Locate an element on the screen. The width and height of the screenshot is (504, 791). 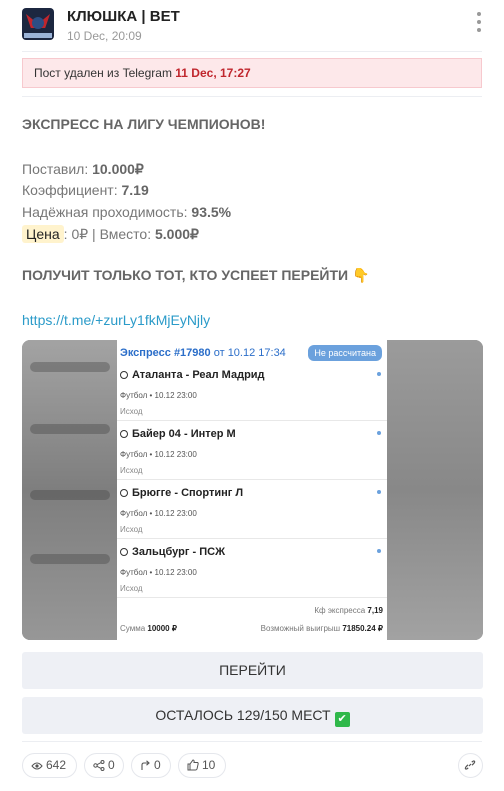
link-icon is located at coordinates (470, 765).